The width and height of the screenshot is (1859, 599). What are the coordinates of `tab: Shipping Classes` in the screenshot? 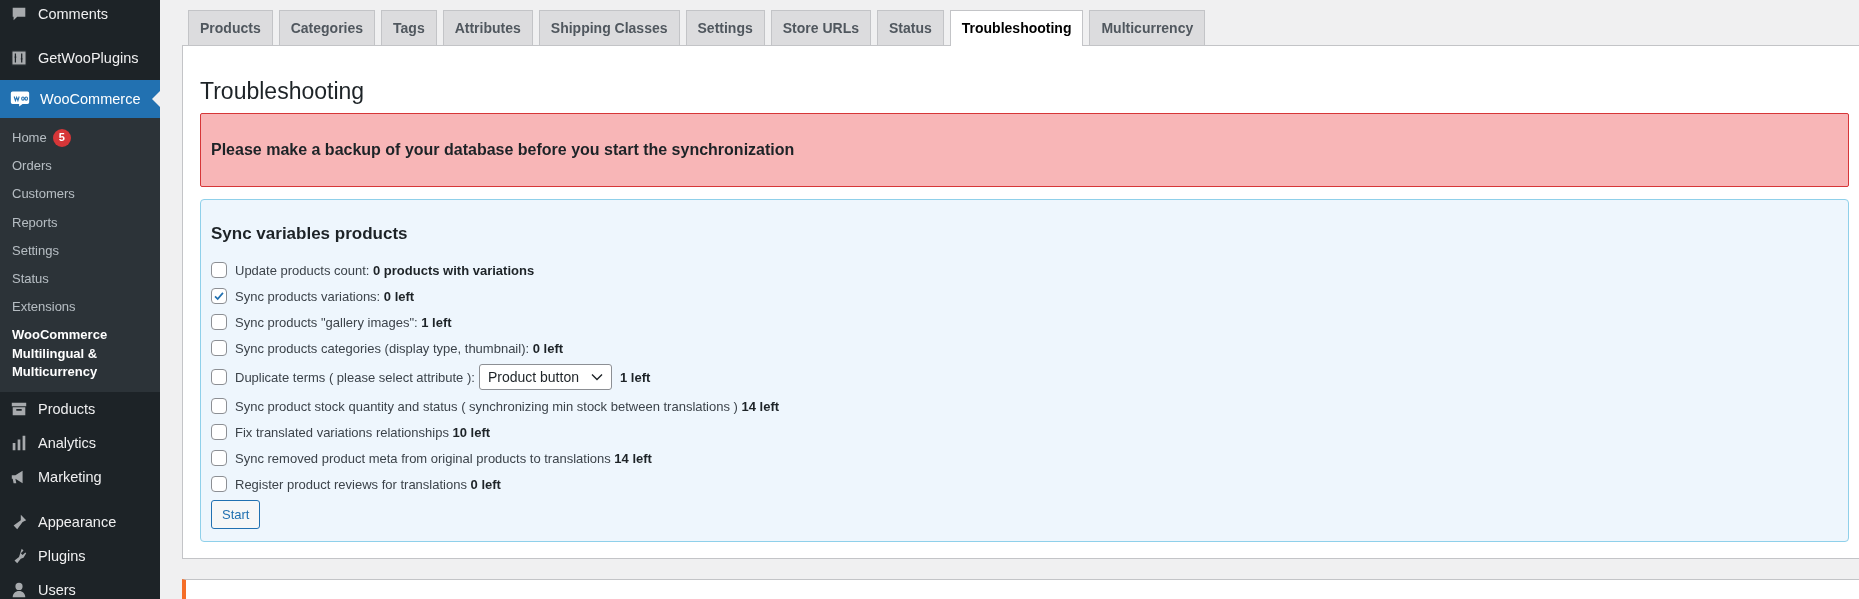 It's located at (609, 27).